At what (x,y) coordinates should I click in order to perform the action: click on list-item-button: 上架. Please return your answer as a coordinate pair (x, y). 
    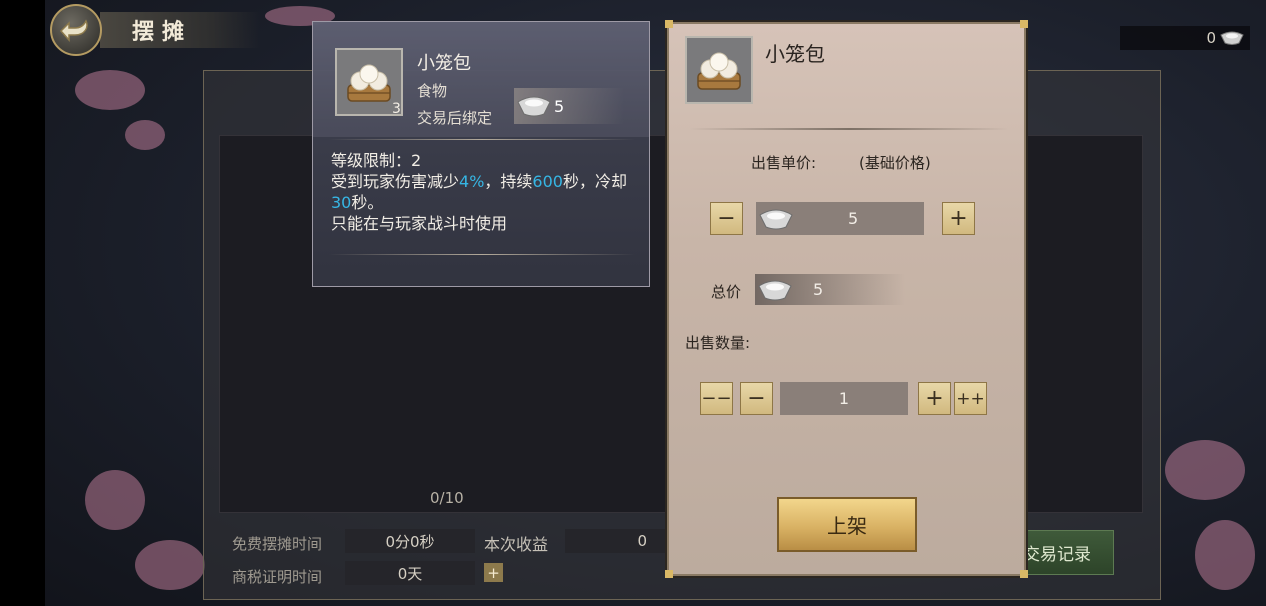
    Looking at the image, I should click on (847, 524).